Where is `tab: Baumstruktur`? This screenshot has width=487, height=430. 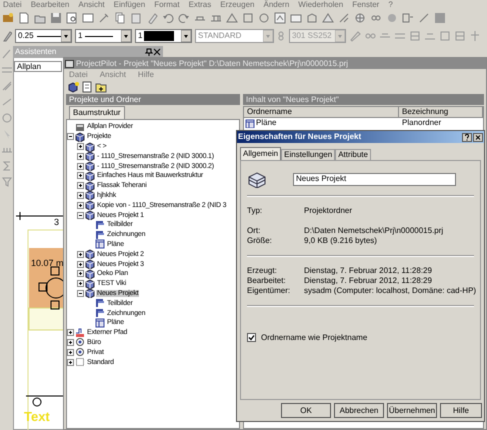 tab: Baumstruktur is located at coordinates (97, 112).